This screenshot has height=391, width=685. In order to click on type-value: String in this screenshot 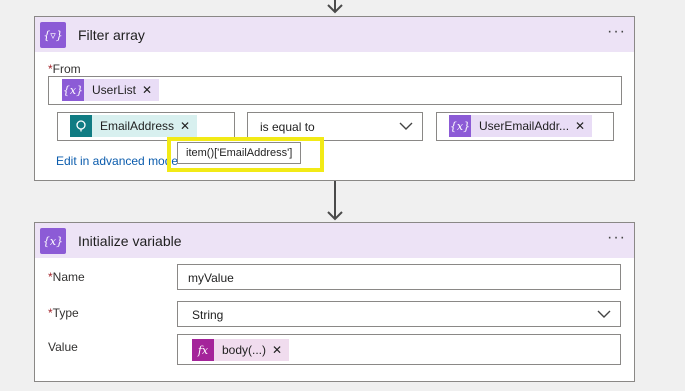, I will do `click(208, 315)`.